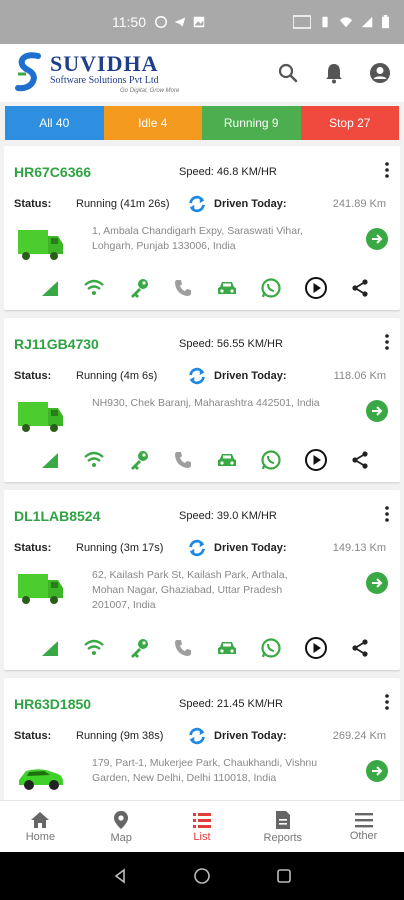  I want to click on telegram-notif-icon, so click(180, 22).